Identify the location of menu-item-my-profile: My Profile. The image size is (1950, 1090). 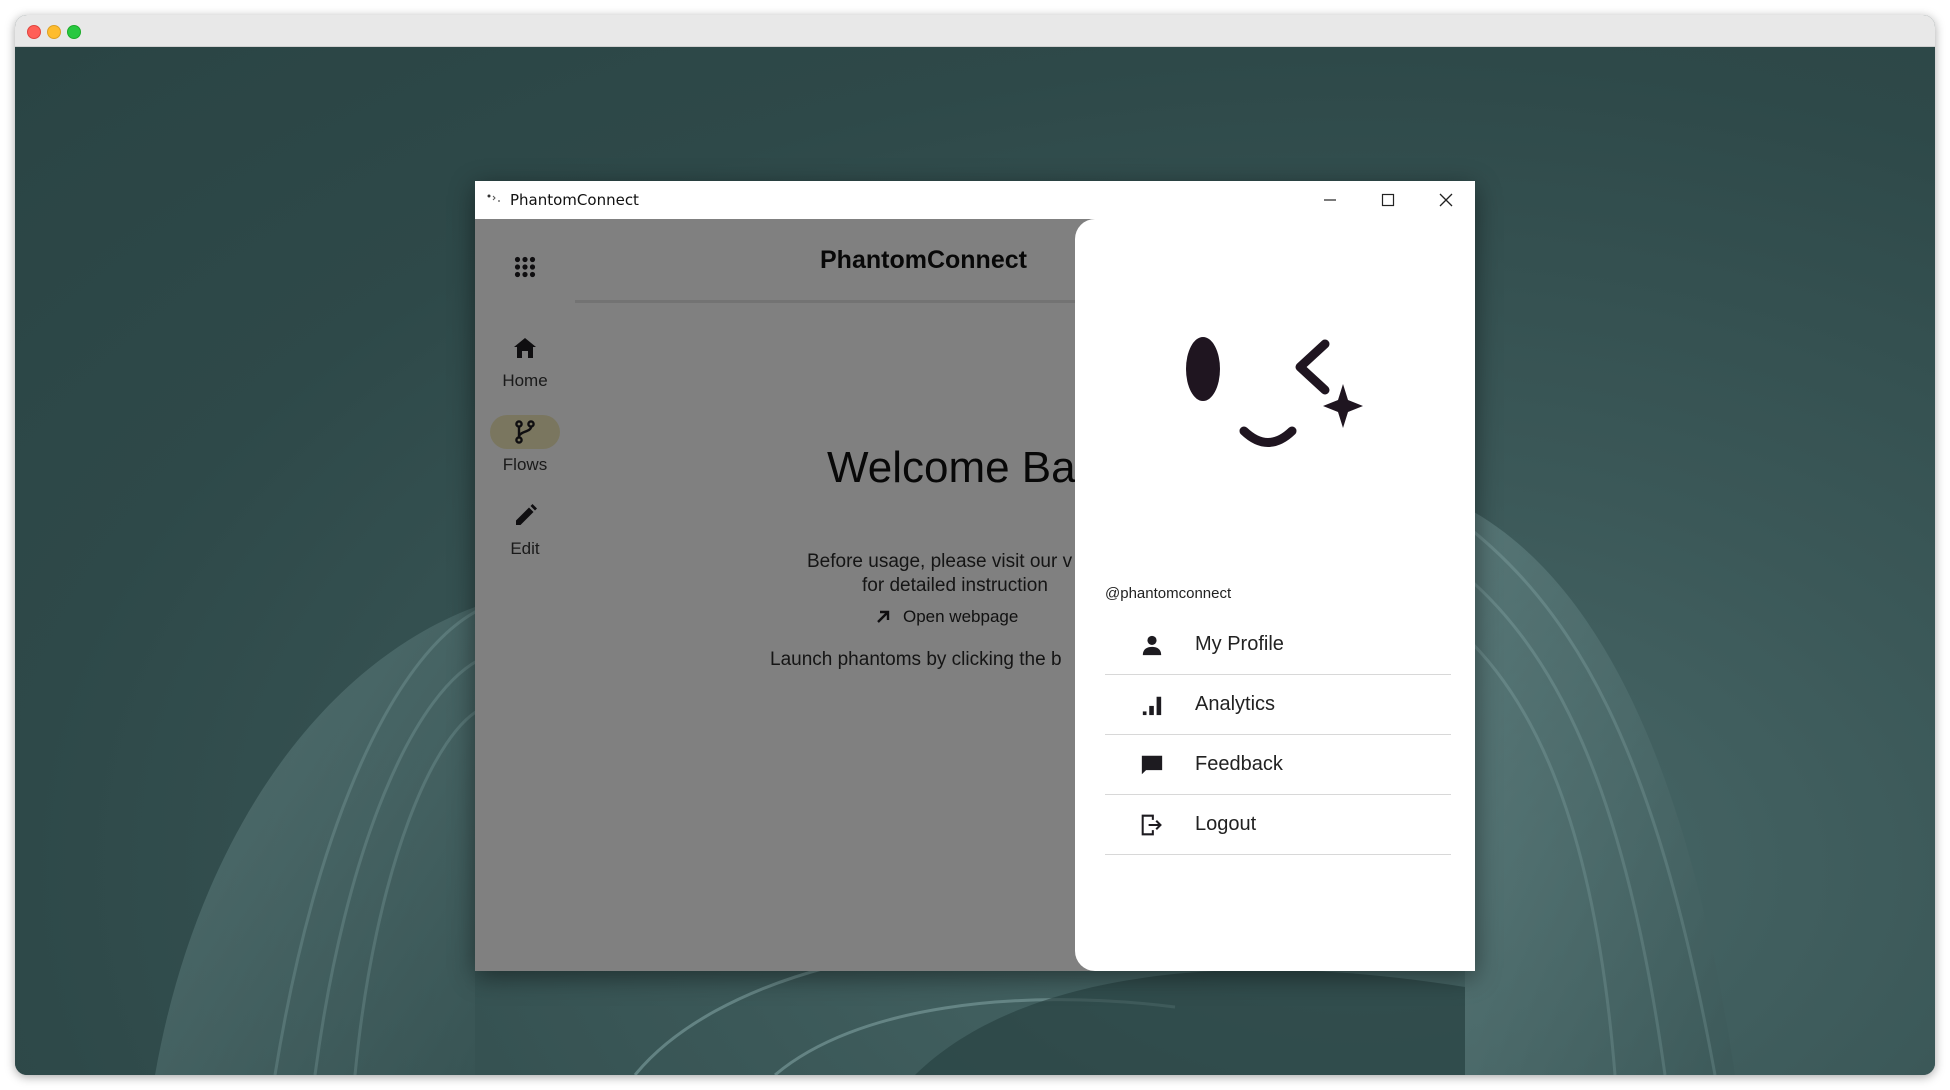
(1278, 645).